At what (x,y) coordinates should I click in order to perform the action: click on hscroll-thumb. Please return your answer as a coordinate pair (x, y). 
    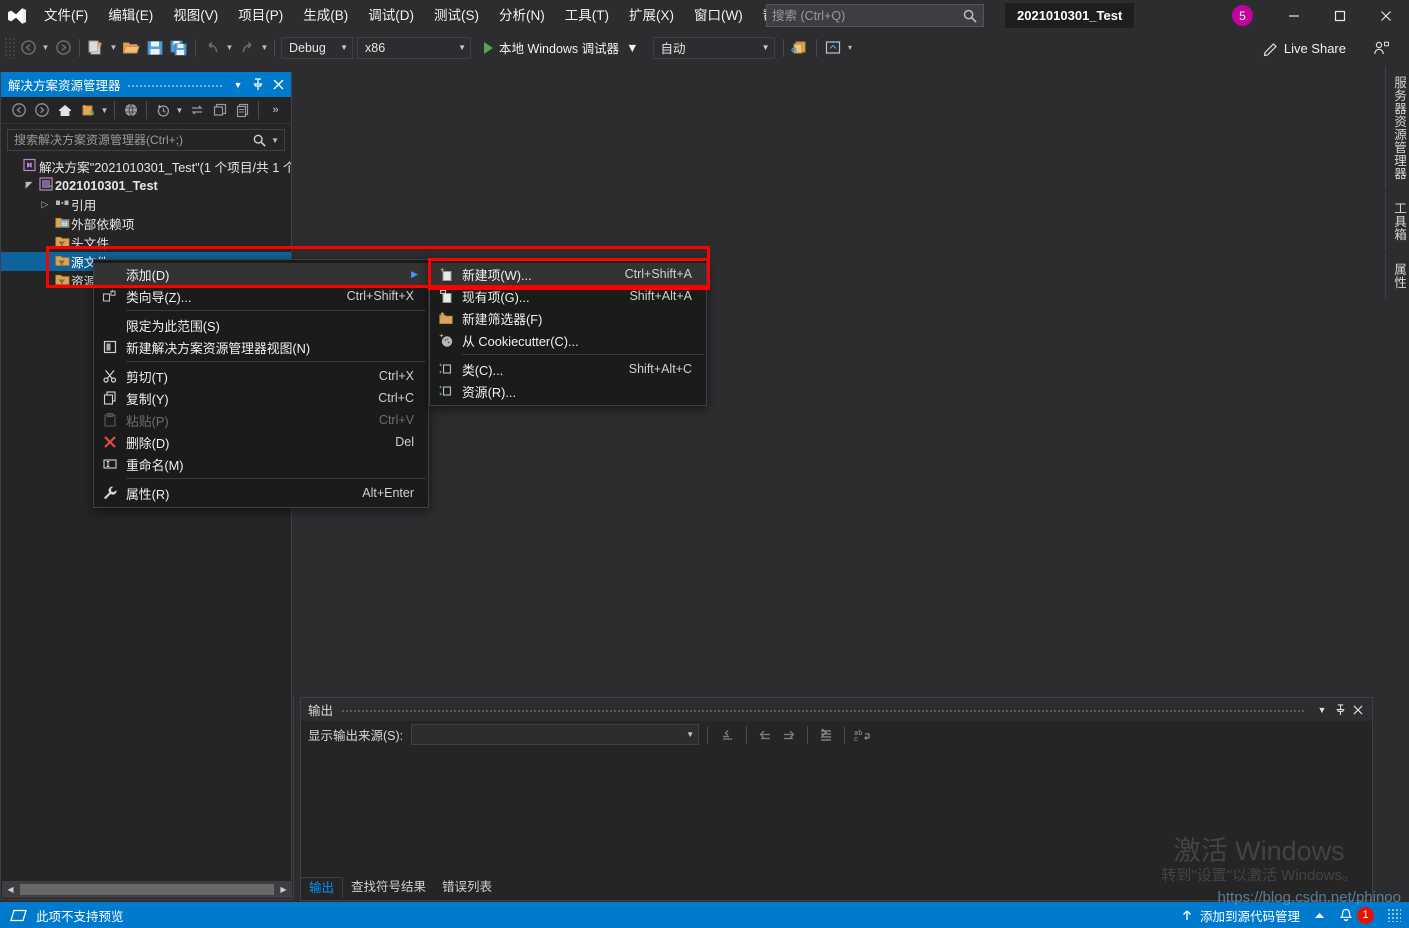
    Looking at the image, I should click on (147, 889).